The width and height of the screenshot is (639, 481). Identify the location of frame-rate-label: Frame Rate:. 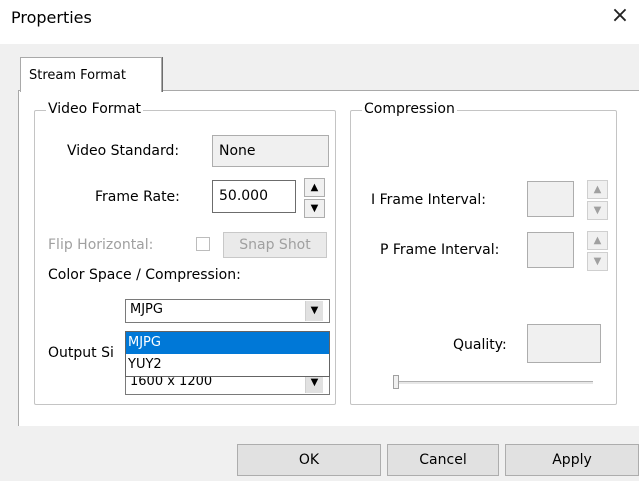
(137, 197).